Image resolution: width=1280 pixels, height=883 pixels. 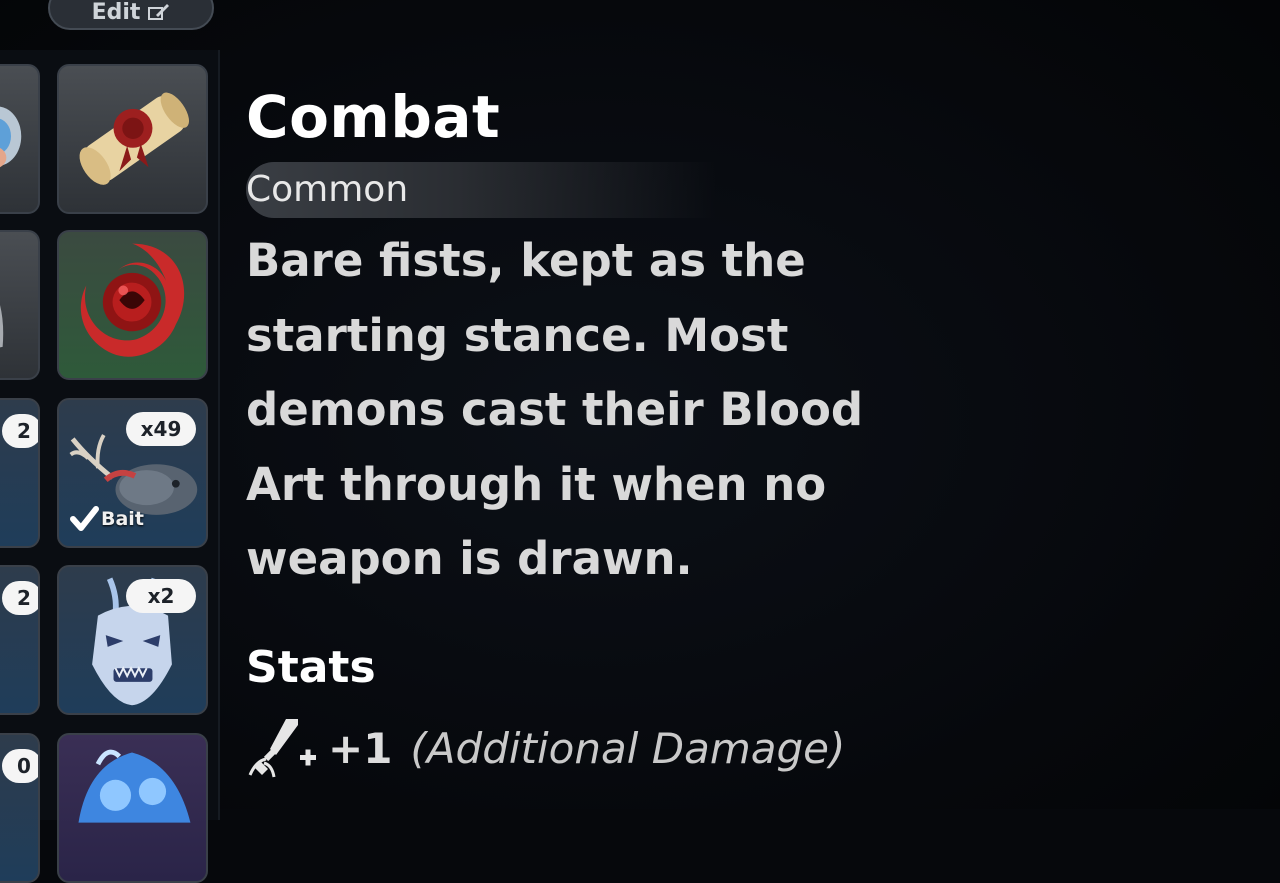 I want to click on blood-orb-icon, so click(x=132, y=300).